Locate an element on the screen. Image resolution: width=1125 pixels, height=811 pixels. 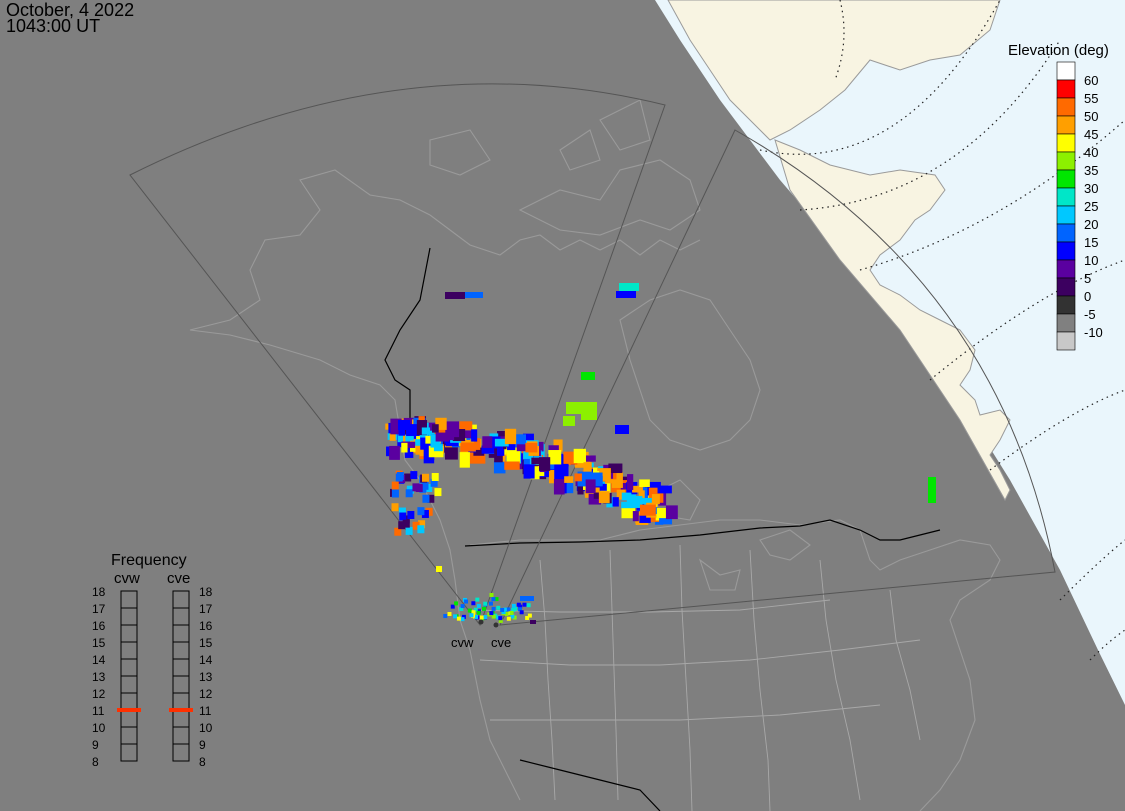
elevation-tick-label: 45 is located at coordinates (1091, 134).